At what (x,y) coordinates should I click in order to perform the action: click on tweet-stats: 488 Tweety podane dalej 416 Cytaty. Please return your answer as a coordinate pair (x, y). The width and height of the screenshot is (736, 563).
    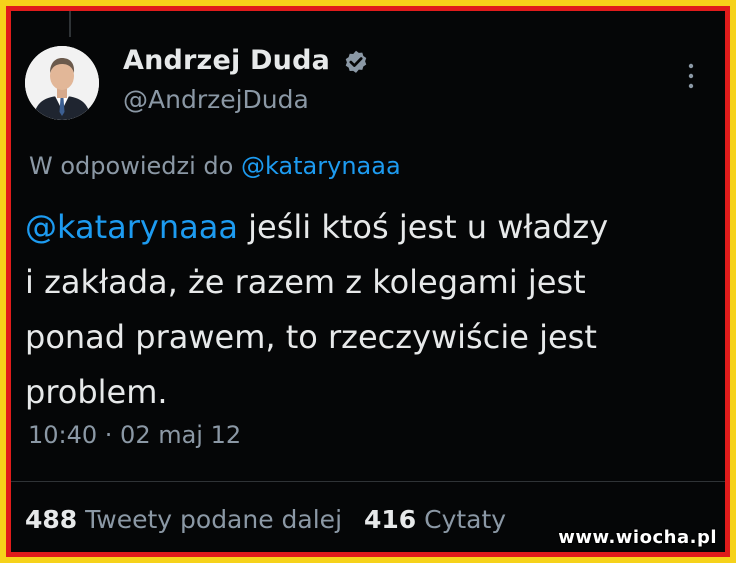
    Looking at the image, I should click on (272, 519).